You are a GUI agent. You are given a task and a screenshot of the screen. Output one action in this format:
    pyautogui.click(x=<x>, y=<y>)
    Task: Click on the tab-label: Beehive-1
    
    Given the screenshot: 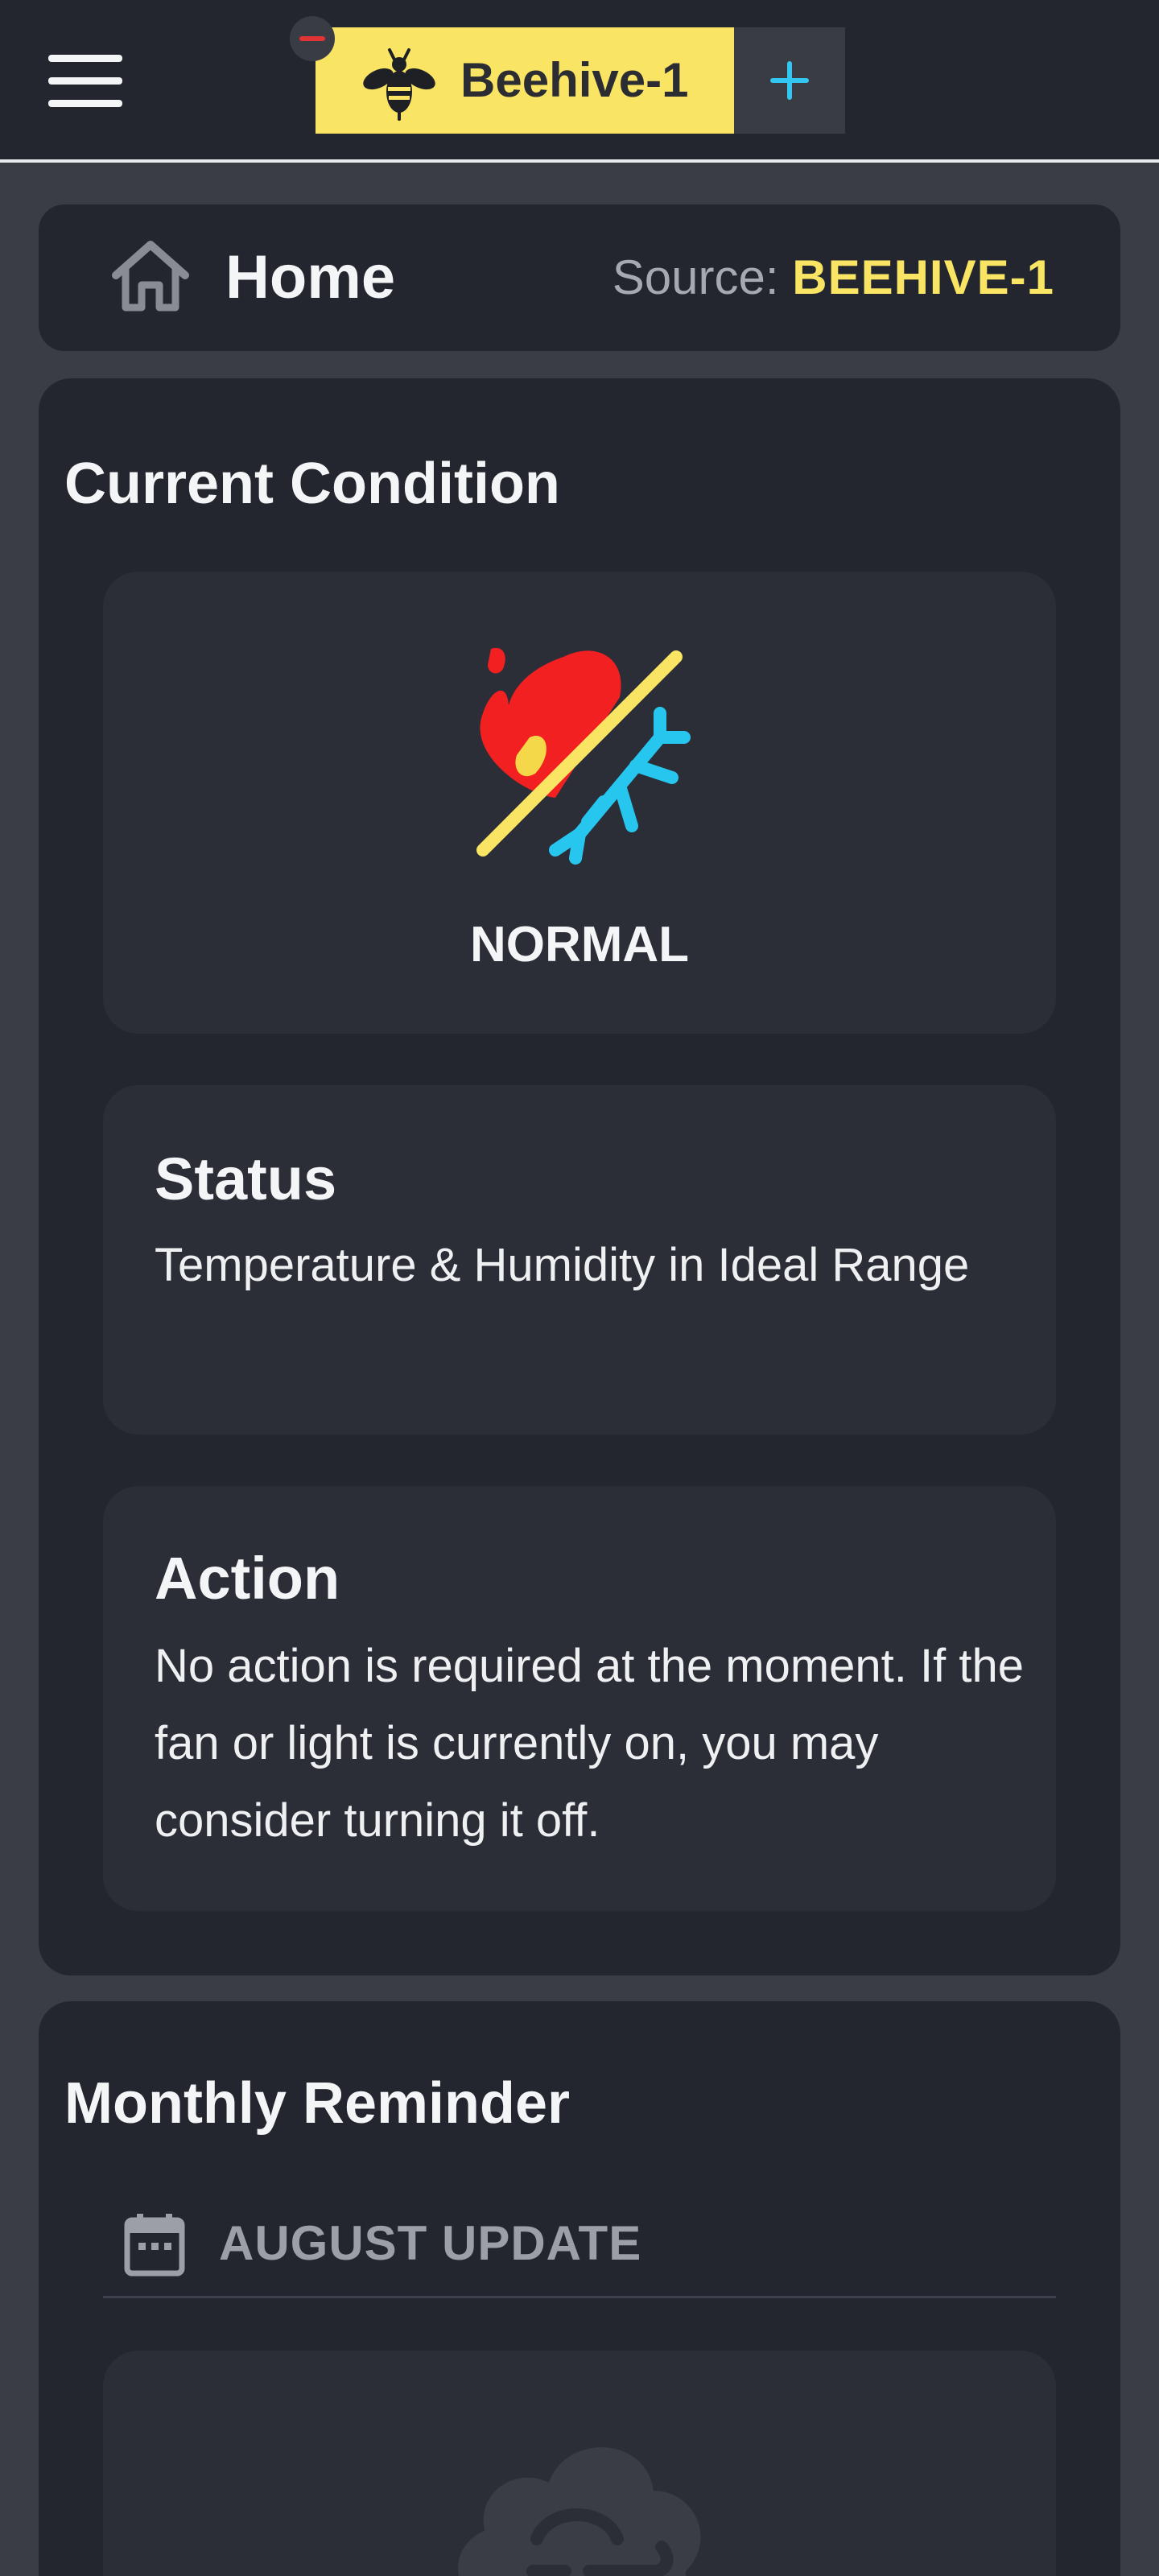 What is the action you would take?
    pyautogui.click(x=574, y=80)
    